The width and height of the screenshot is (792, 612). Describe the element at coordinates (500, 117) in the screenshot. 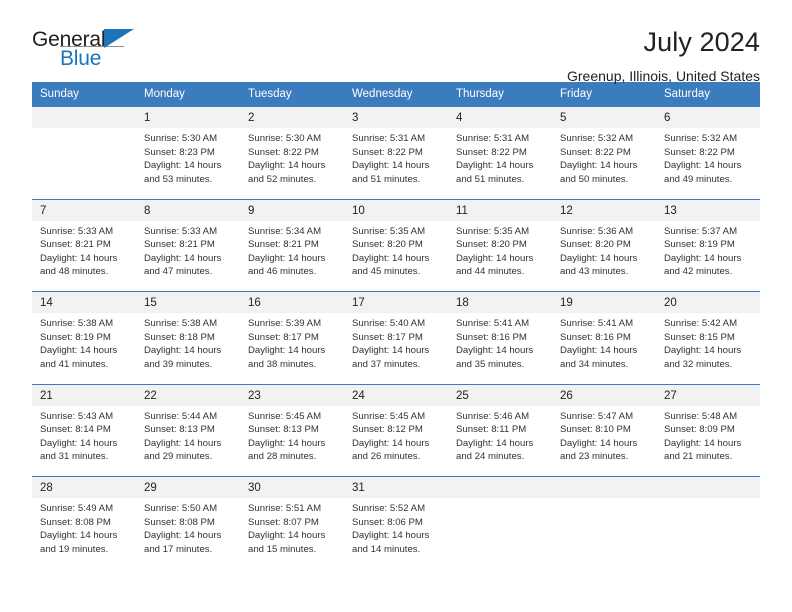

I see `day-number-cell: 4` at that location.